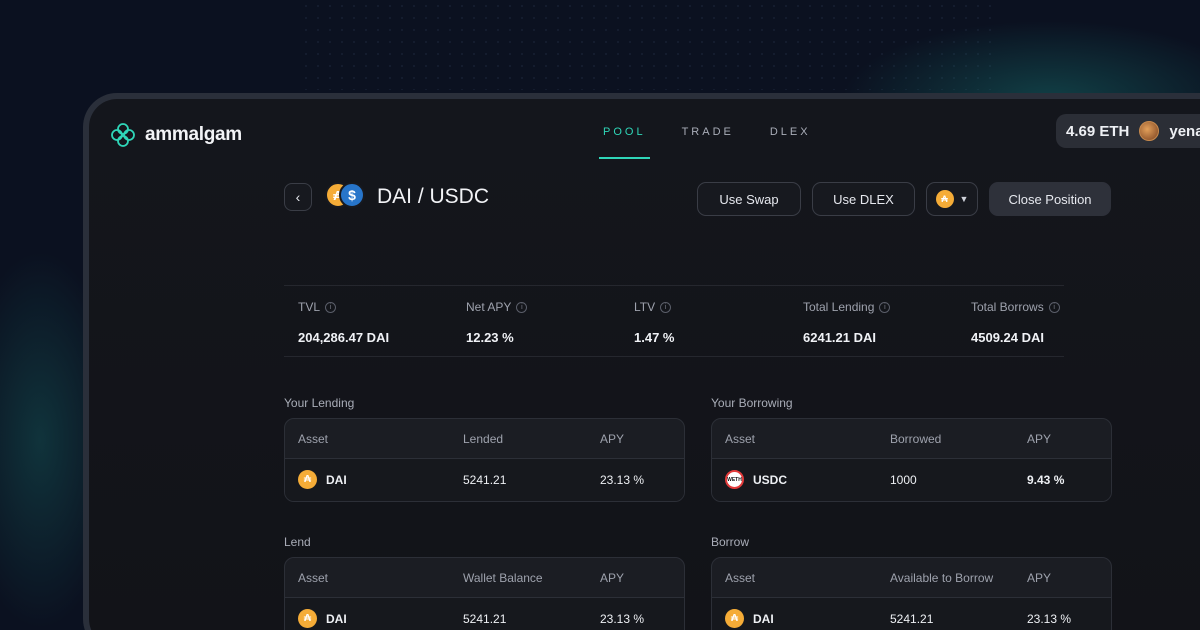 The width and height of the screenshot is (1200, 630). I want to click on stat-tvl: TVL i 204,286.47 DAI, so click(343, 322).